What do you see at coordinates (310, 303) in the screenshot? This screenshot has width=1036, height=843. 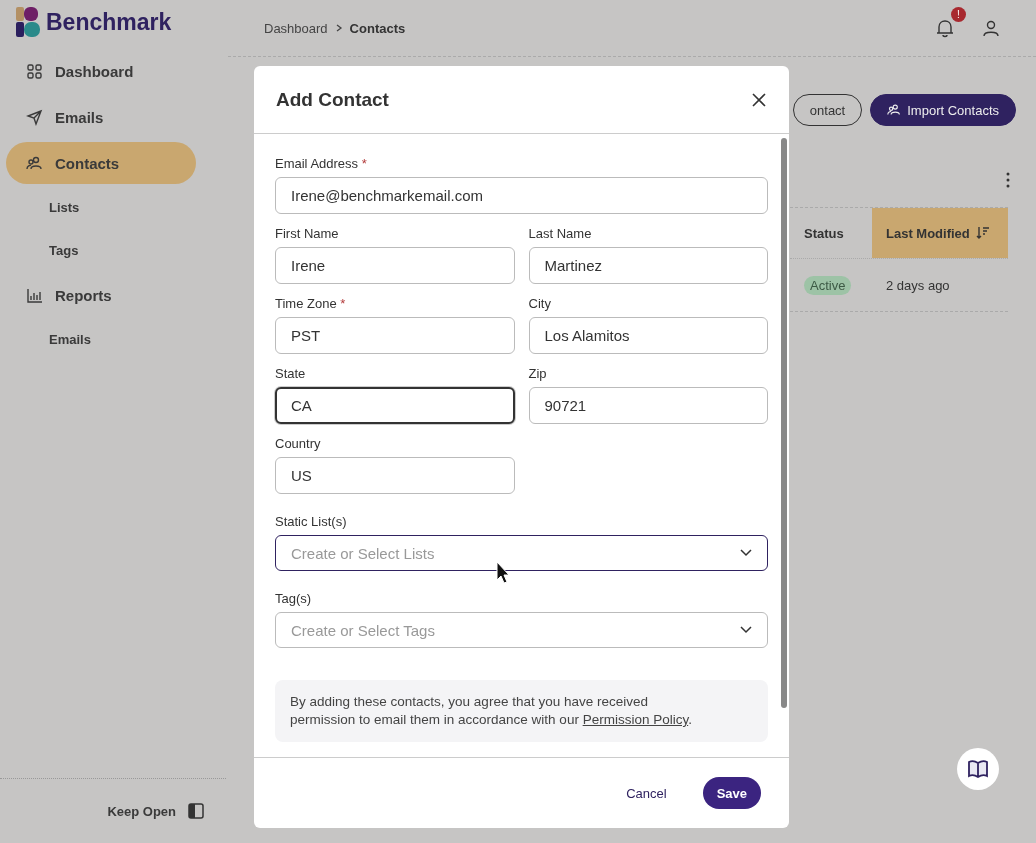 I see `field-label: Time Zone *` at bounding box center [310, 303].